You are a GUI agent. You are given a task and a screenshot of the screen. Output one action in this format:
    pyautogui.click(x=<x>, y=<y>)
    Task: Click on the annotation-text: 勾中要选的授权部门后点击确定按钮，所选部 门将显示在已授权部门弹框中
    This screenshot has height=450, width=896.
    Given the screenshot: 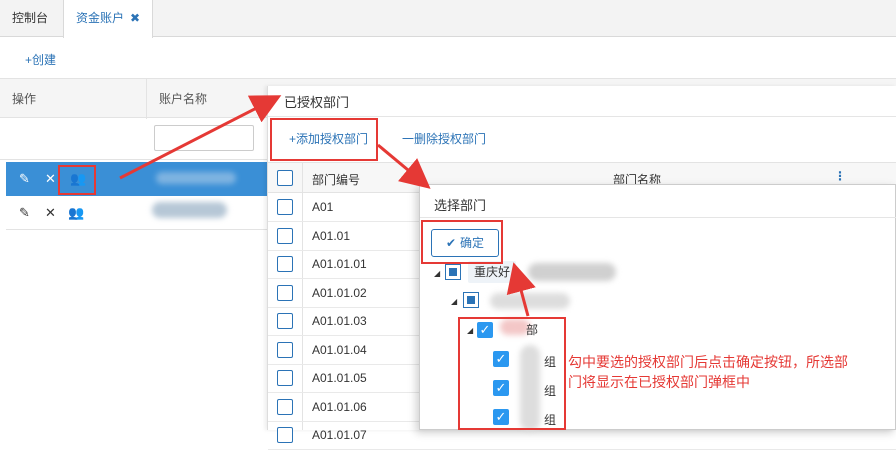 What is the action you would take?
    pyautogui.click(x=731, y=372)
    